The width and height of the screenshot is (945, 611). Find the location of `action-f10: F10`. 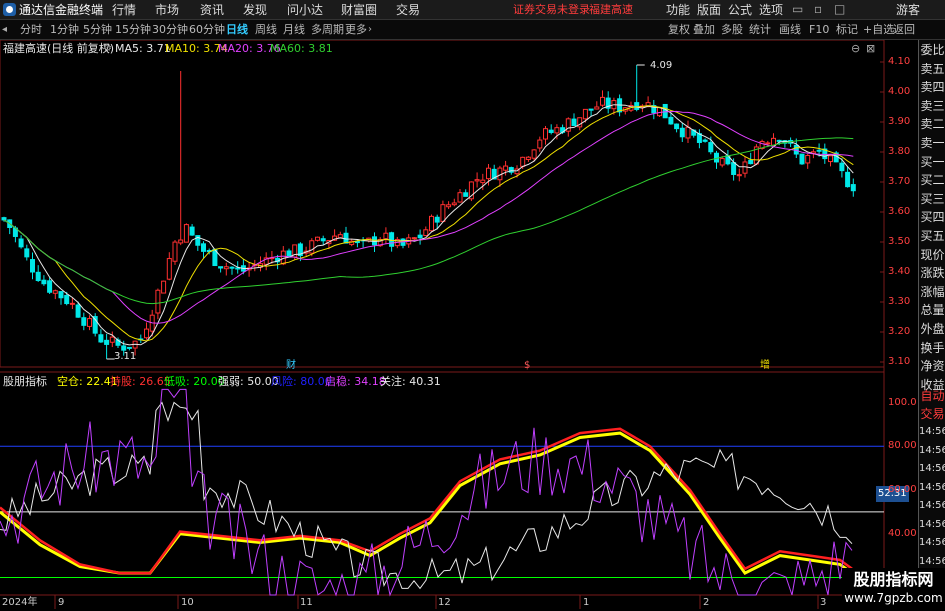

action-f10: F10 is located at coordinates (819, 30).